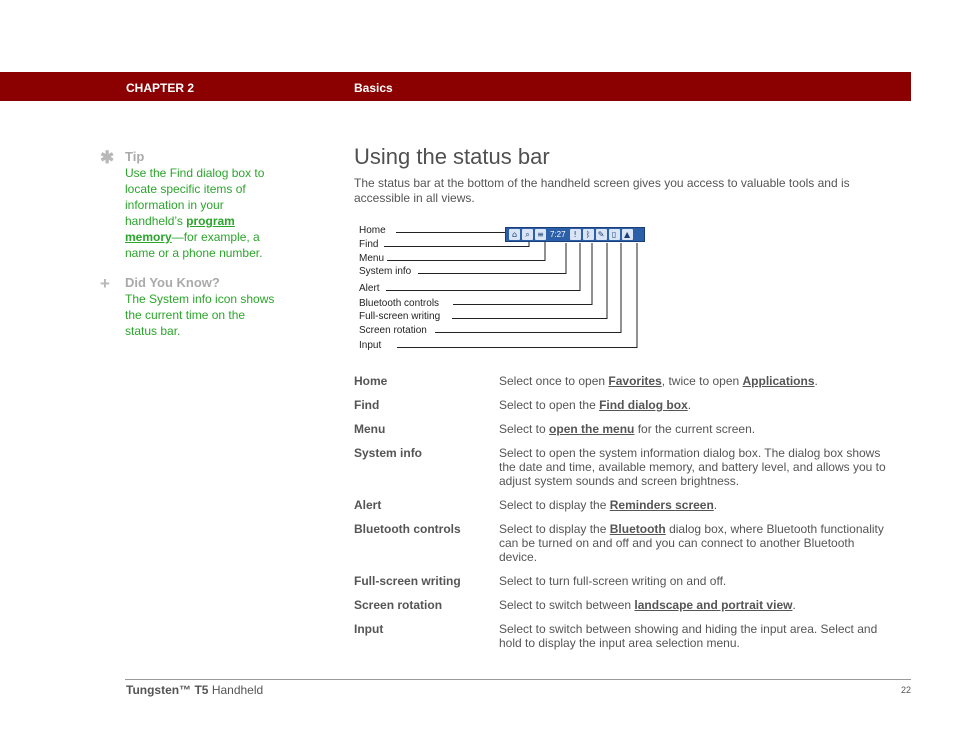  Describe the element at coordinates (370, 345) in the screenshot. I see `label-input: Input` at that location.